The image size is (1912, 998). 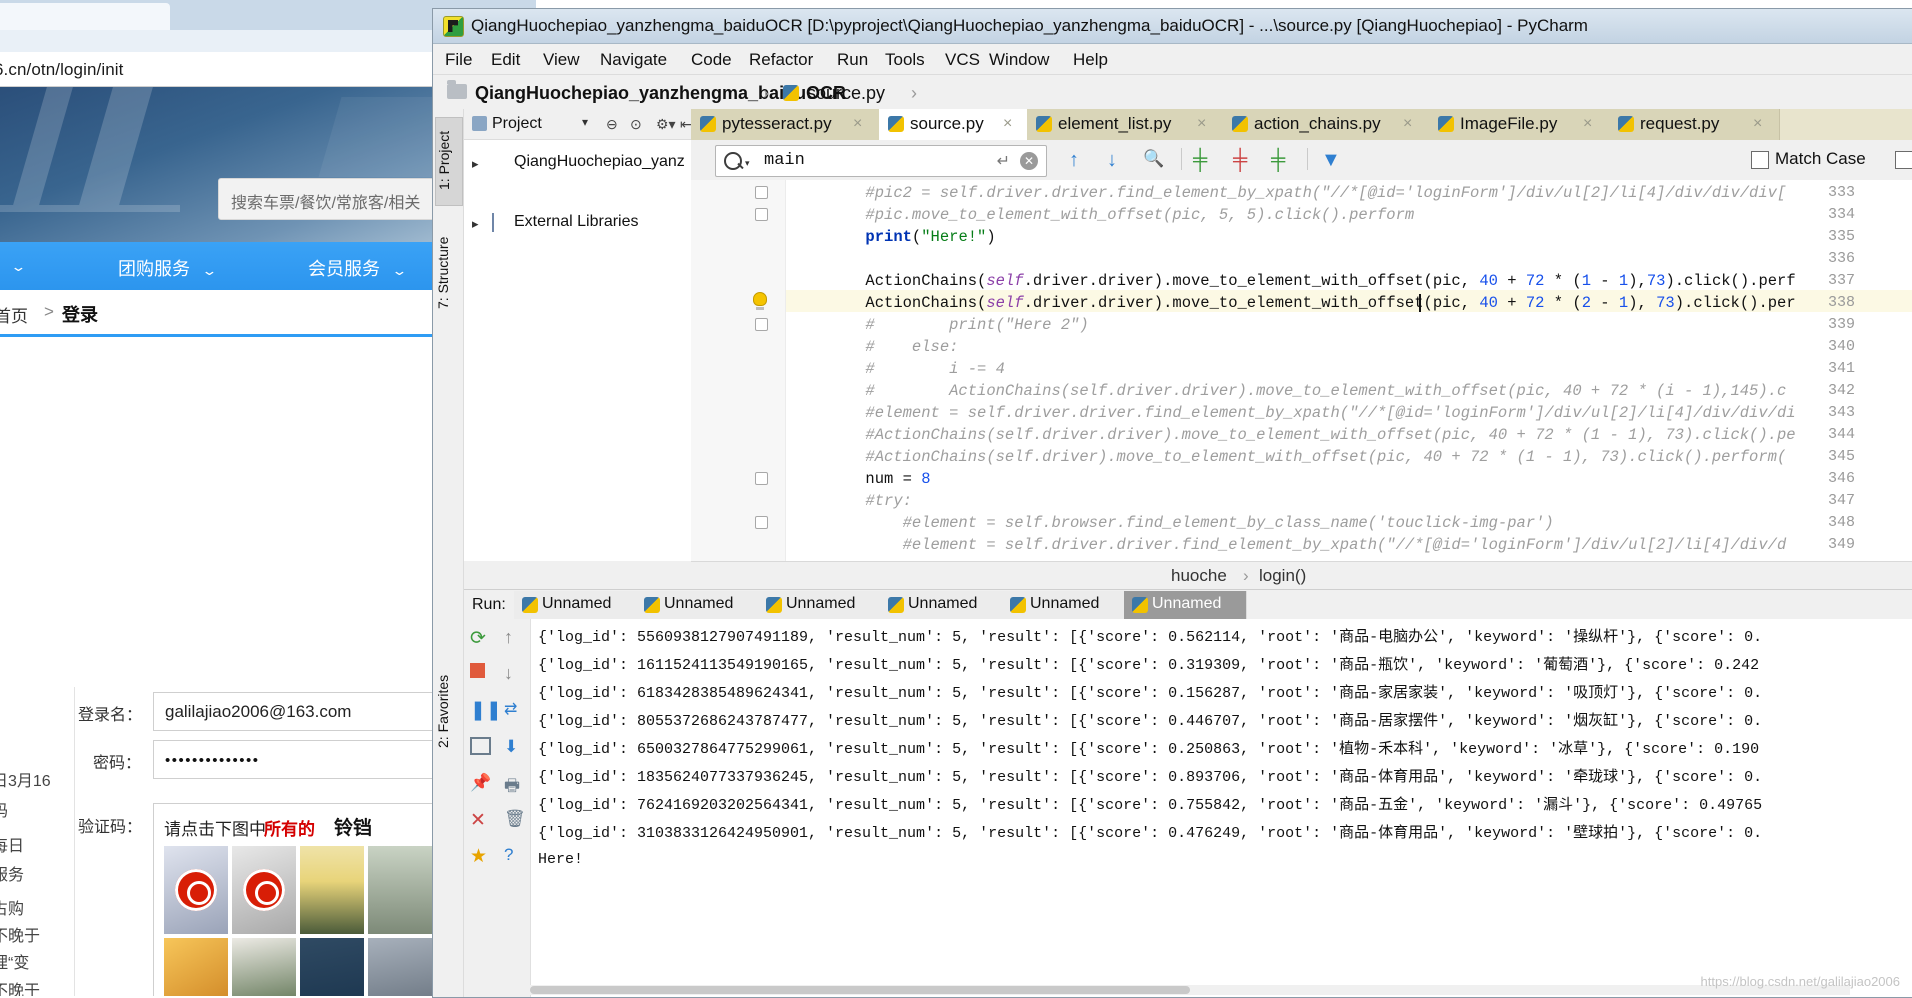 What do you see at coordinates (481, 748) in the screenshot?
I see `console-view-icon` at bounding box center [481, 748].